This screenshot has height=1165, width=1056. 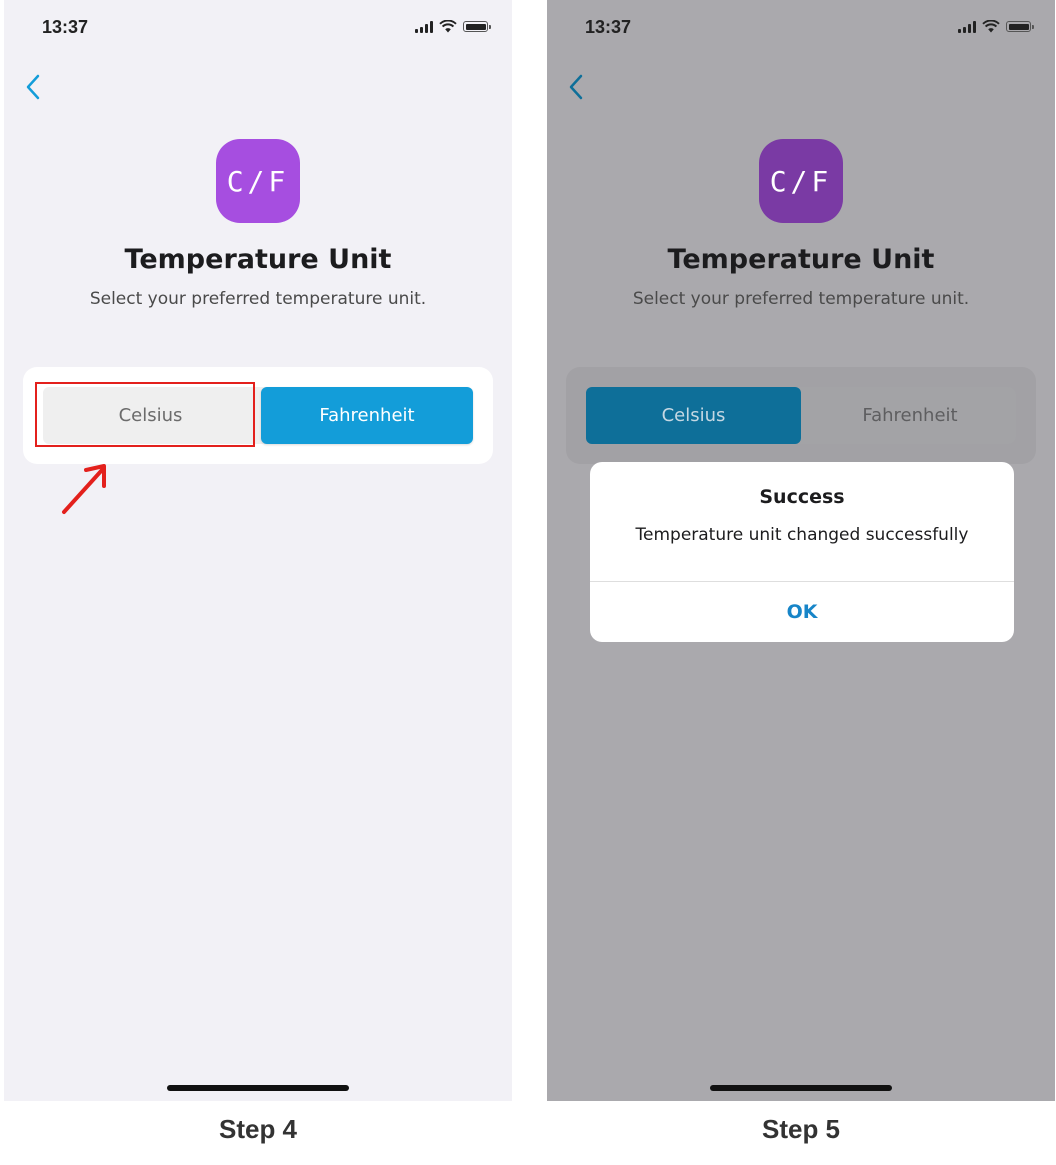 I want to click on celsius-option: Celsius, so click(x=693, y=415).